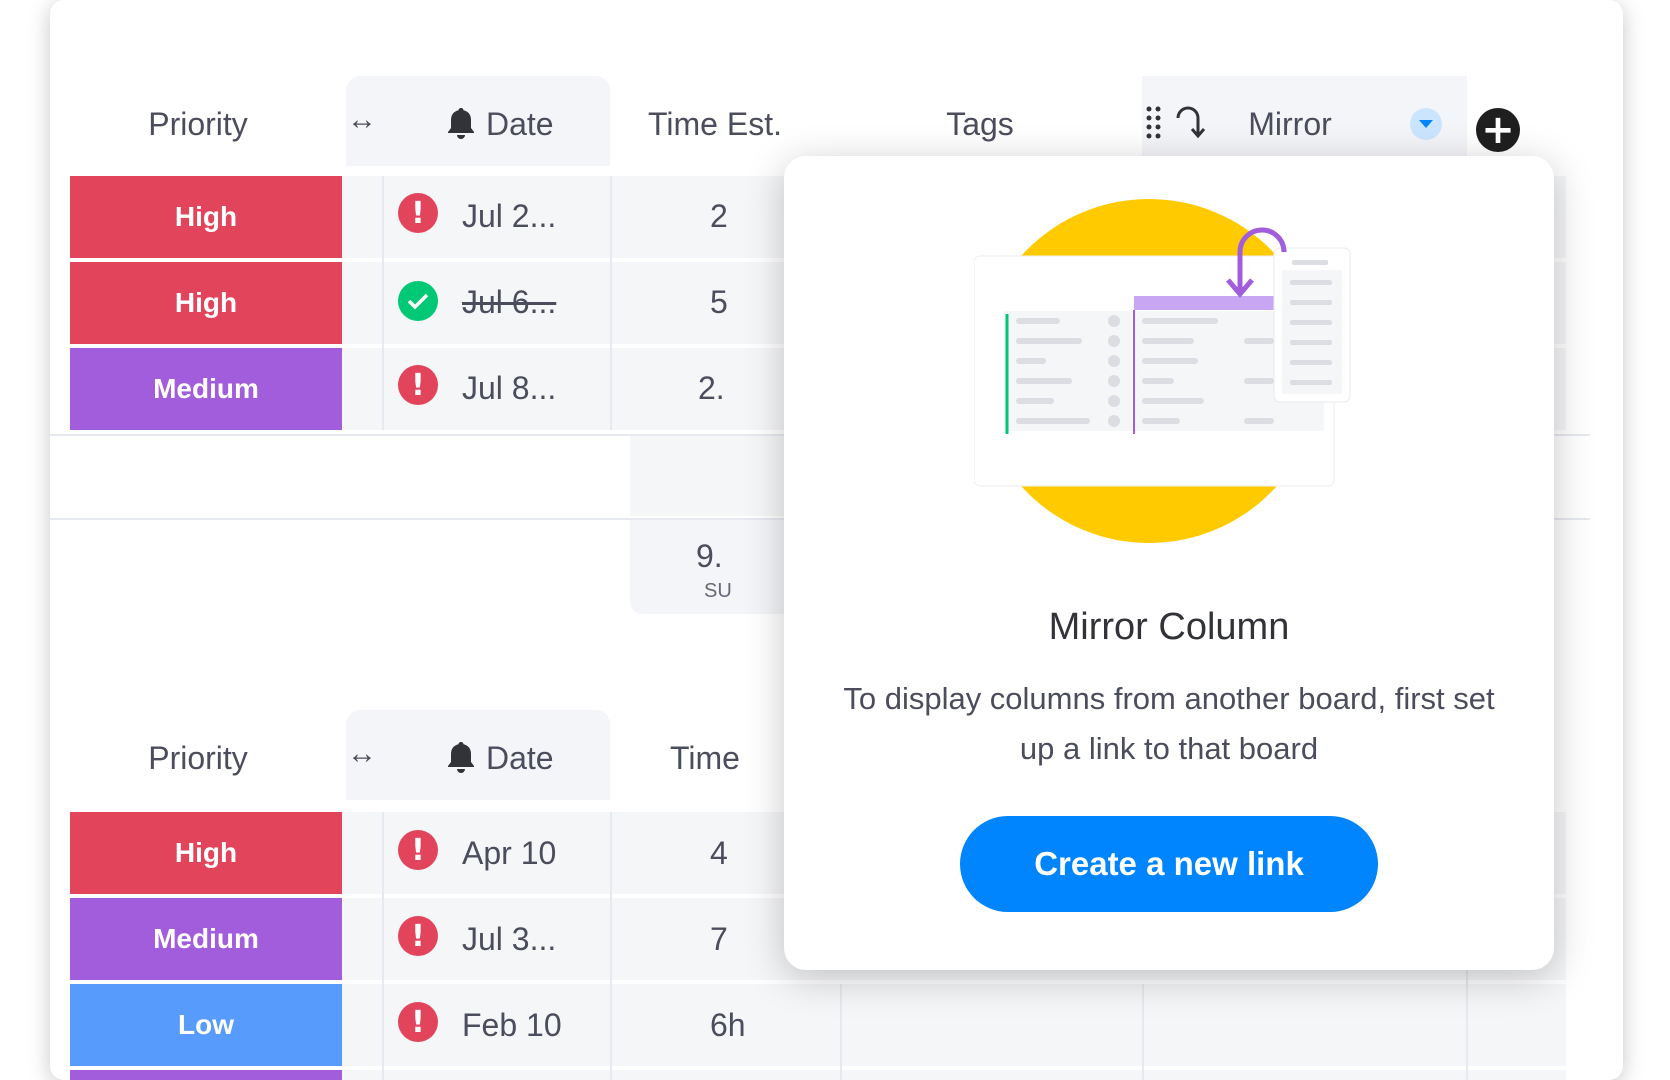 Image resolution: width=1670 pixels, height=1080 pixels. What do you see at coordinates (206, 1075) in the screenshot?
I see `priority-cell` at bounding box center [206, 1075].